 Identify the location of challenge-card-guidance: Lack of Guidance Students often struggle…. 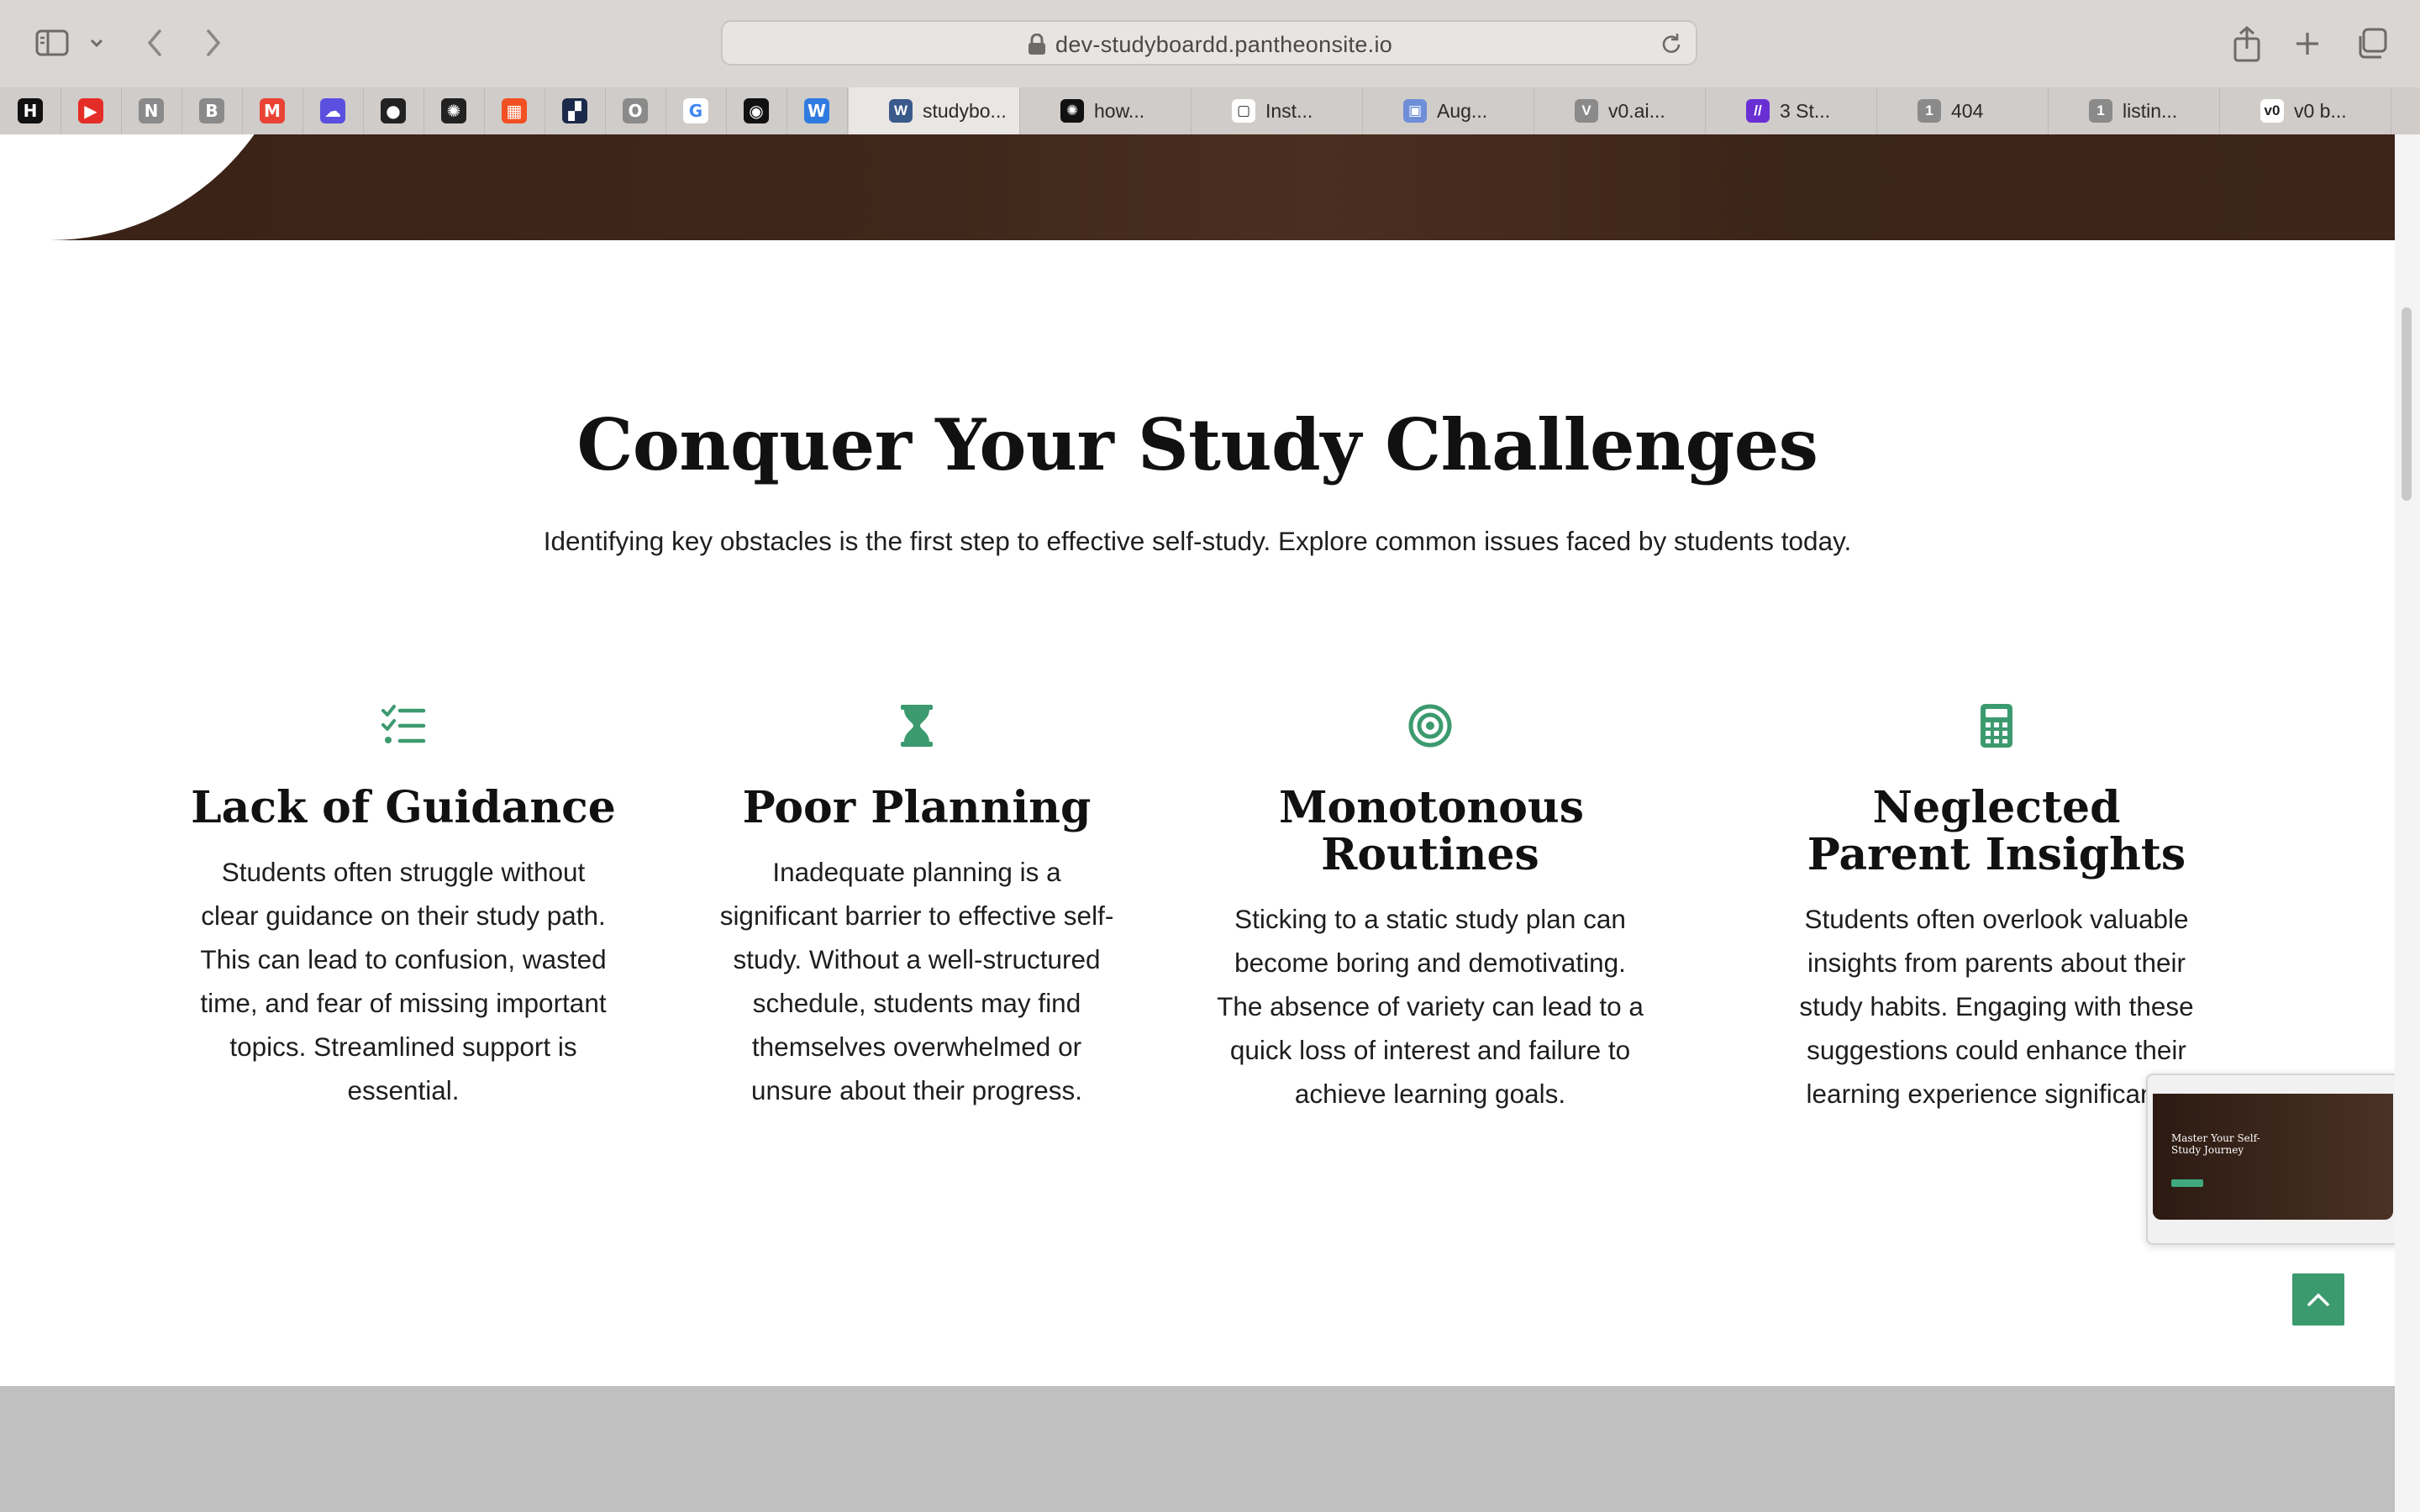
(404, 907).